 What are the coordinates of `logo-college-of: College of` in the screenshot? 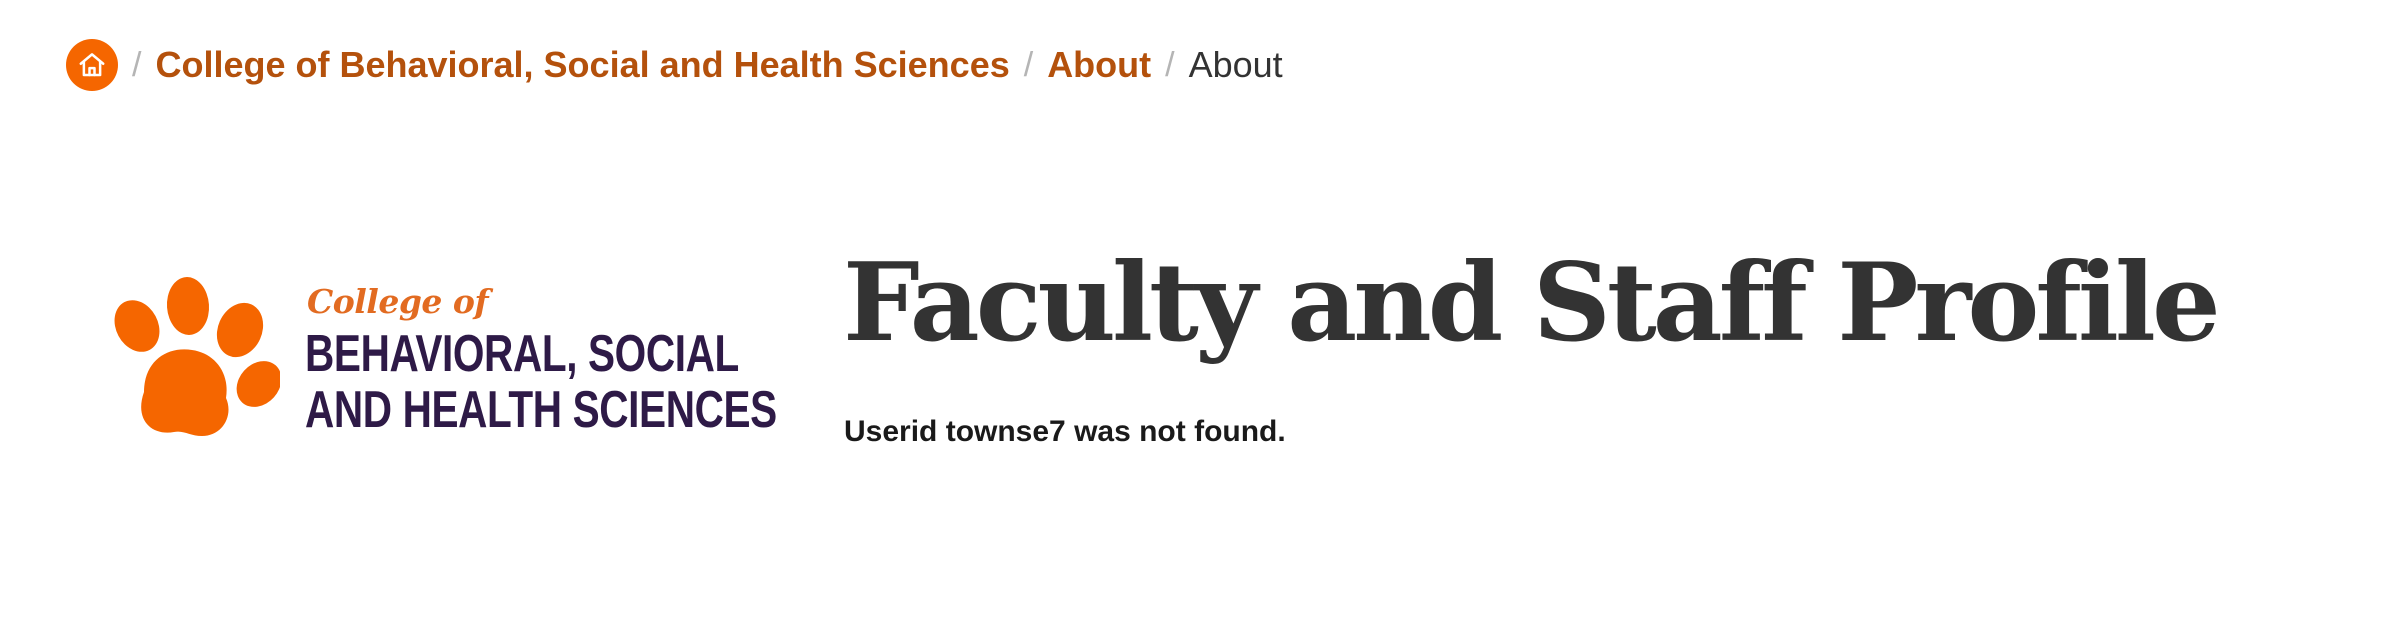 It's located at (398, 301).